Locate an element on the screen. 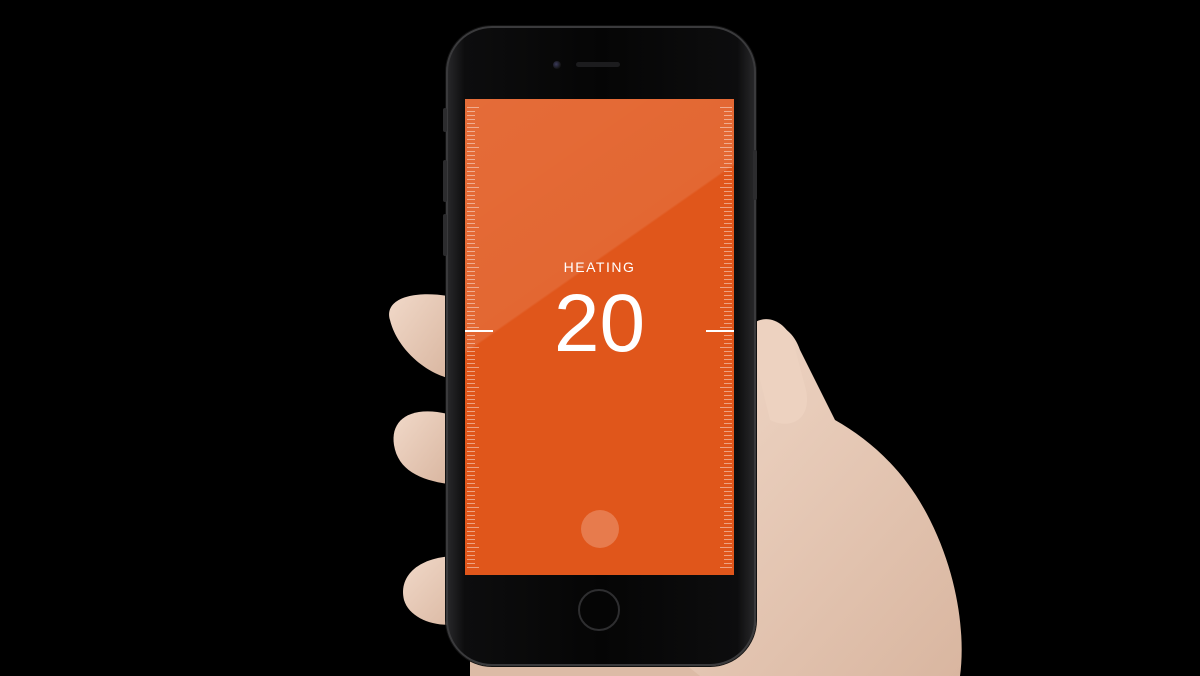 The width and height of the screenshot is (1200, 676). mode-label: HEATING is located at coordinates (599, 267).